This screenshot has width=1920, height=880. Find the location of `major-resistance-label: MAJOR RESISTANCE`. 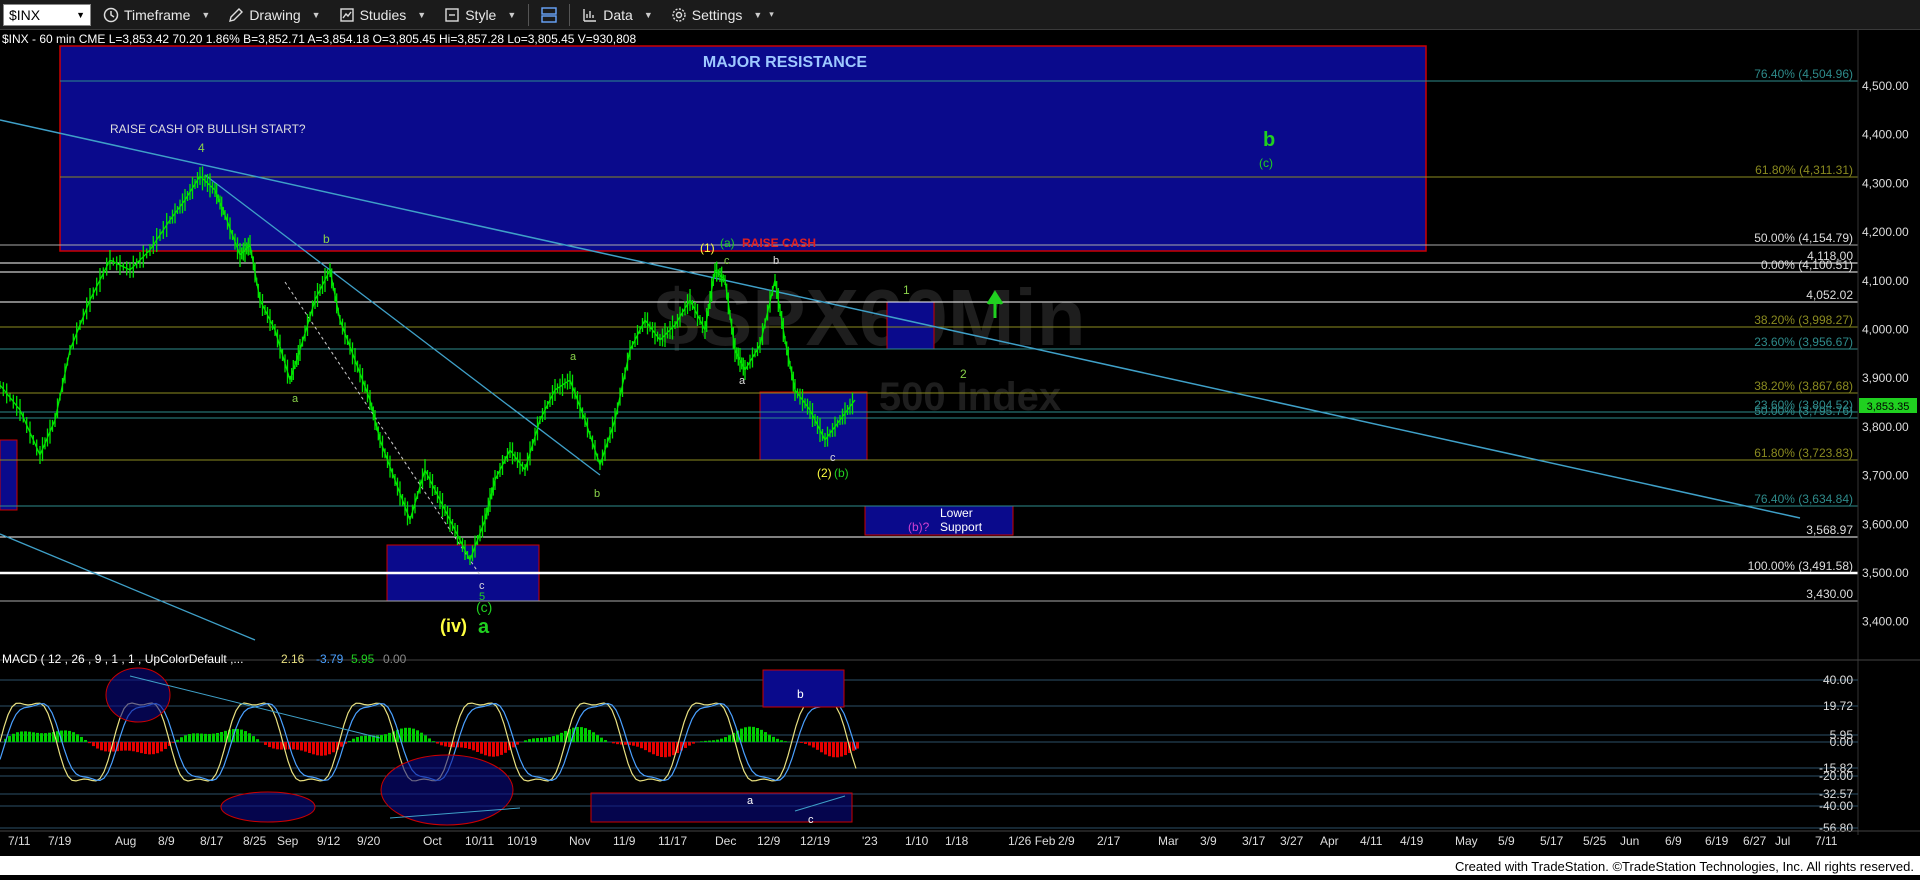

major-resistance-label: MAJOR RESISTANCE is located at coordinates (785, 62).